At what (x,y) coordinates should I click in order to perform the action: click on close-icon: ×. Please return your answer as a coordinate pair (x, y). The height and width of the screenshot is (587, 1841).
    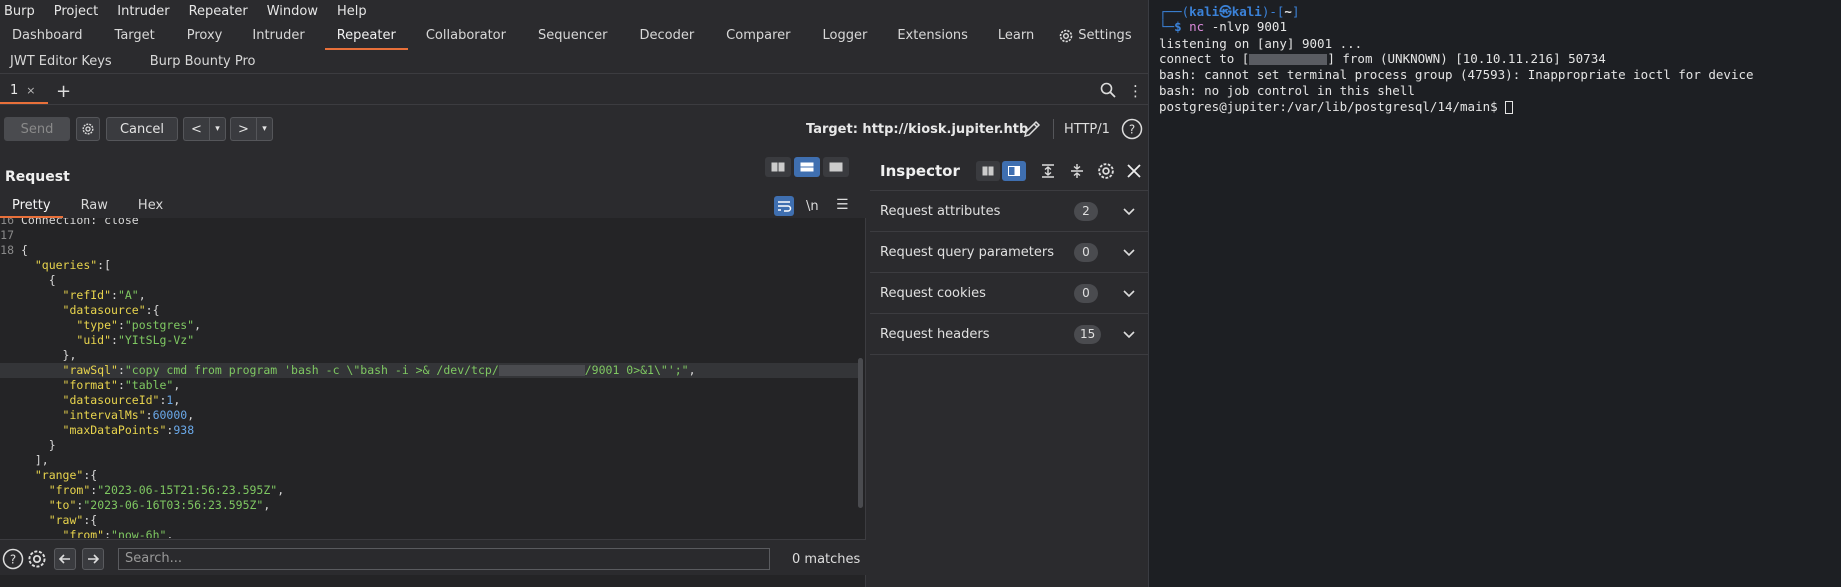
    Looking at the image, I should click on (30, 90).